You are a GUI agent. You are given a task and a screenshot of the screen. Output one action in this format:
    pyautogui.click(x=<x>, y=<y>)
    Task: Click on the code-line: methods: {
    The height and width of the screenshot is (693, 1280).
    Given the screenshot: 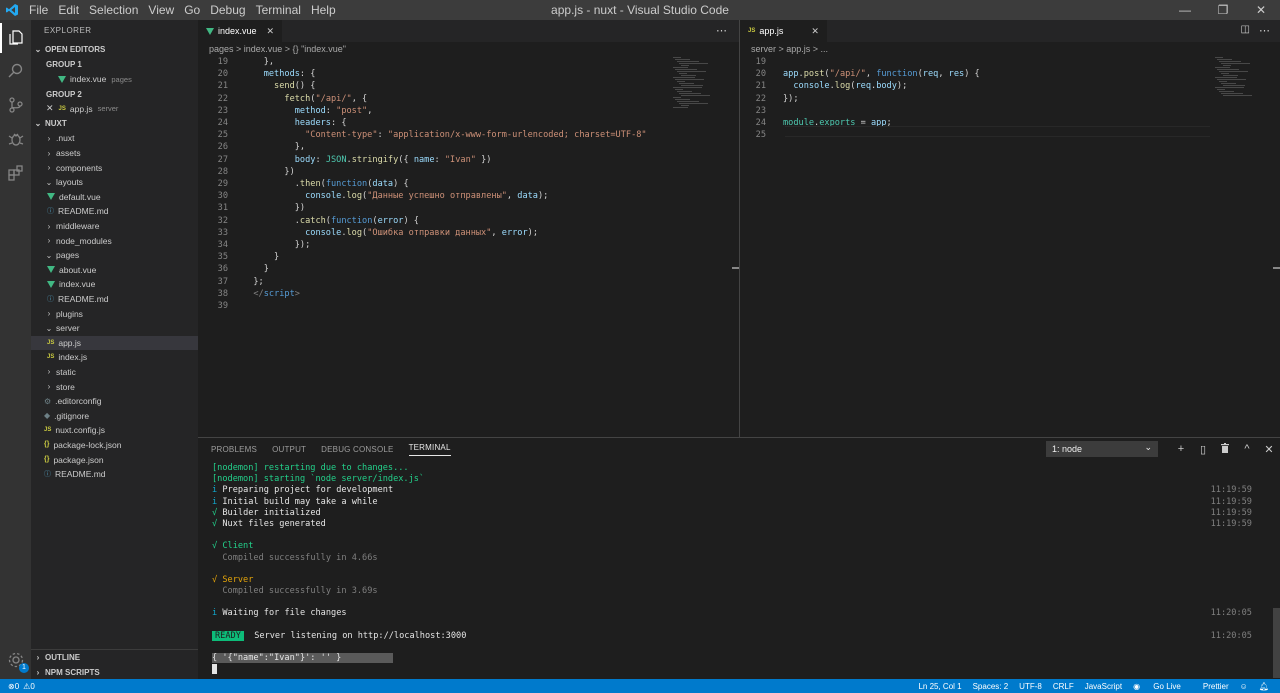 What is the action you would take?
    pyautogui.click(x=279, y=74)
    